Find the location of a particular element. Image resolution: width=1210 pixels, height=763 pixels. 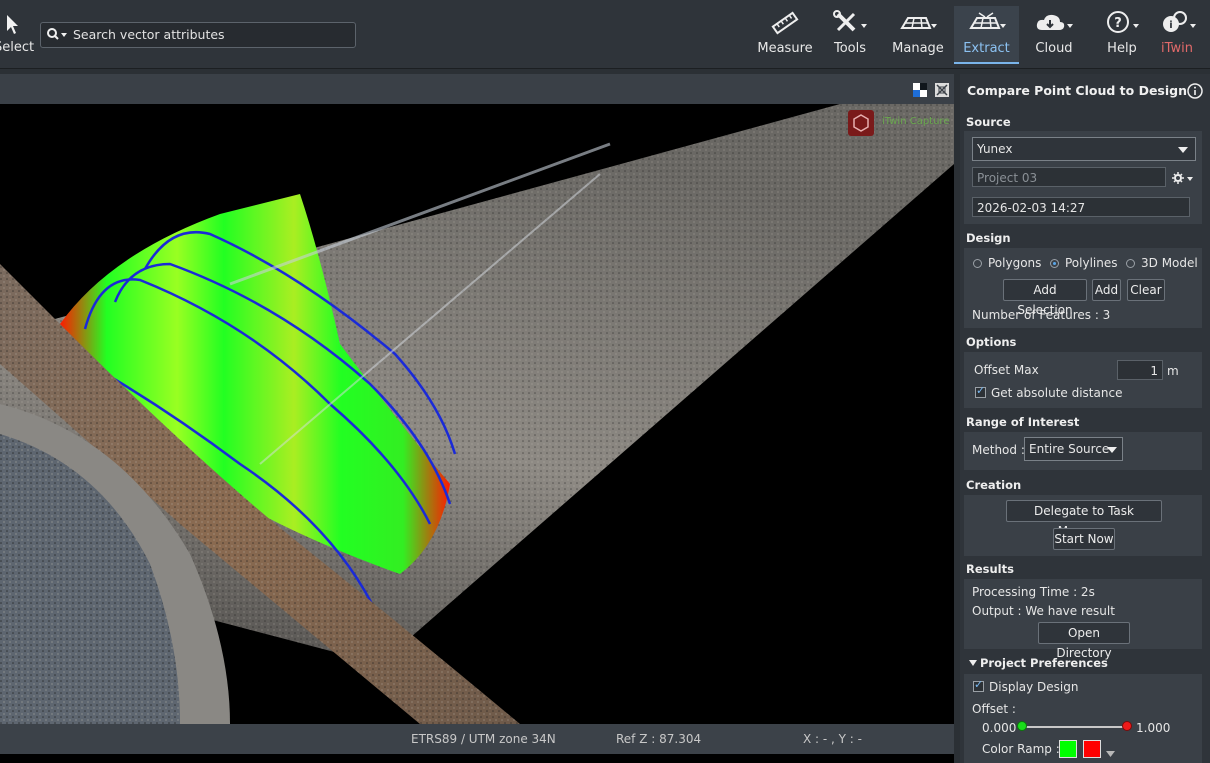

select-tool-label: Select is located at coordinates (17, 47).